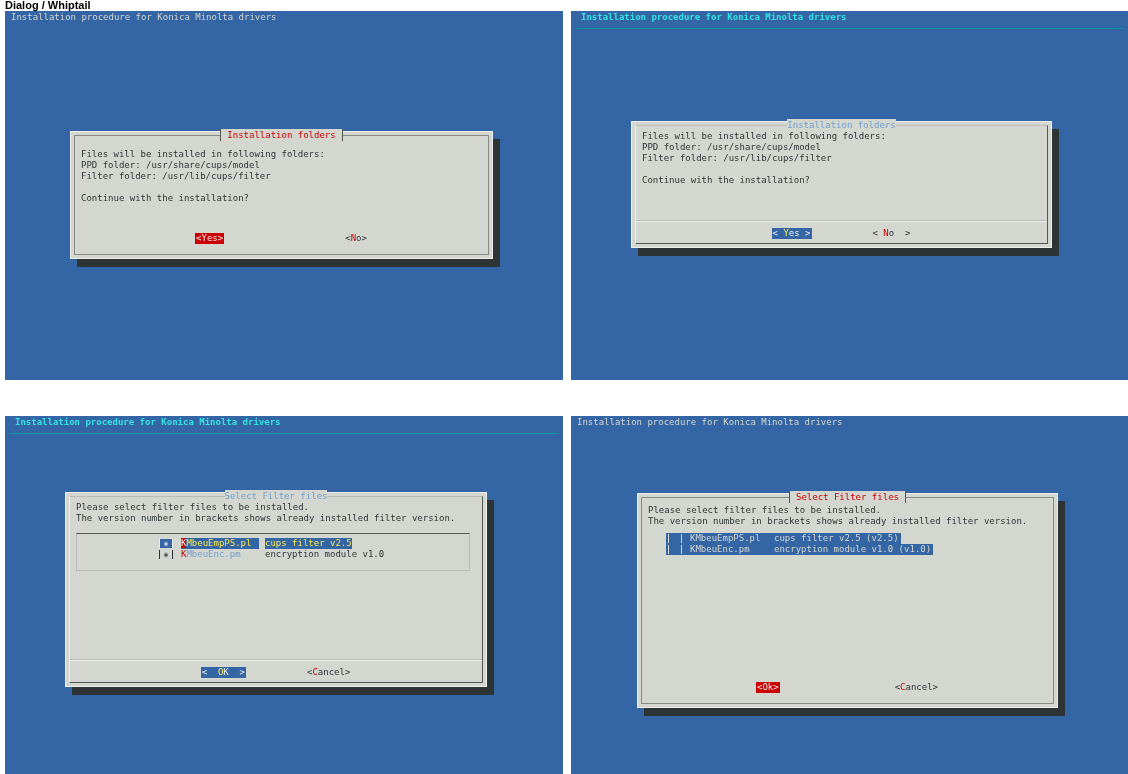  I want to click on list-item: KMbeuEnc.pm encryption module v1.0 (v1.0), so click(800, 549).